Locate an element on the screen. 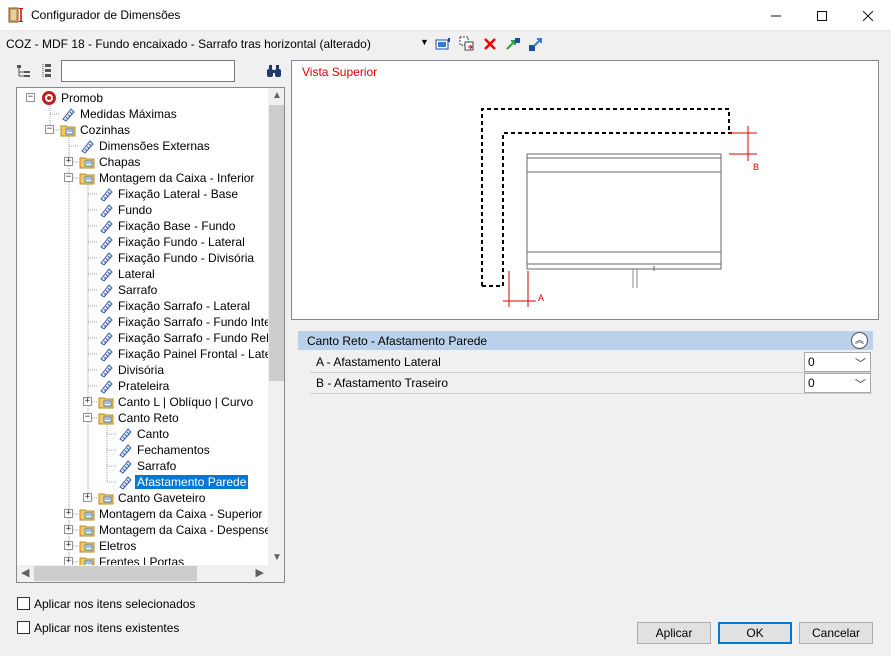  apply-existing-label: Aplicar nos itens existentes is located at coordinates (106, 628).